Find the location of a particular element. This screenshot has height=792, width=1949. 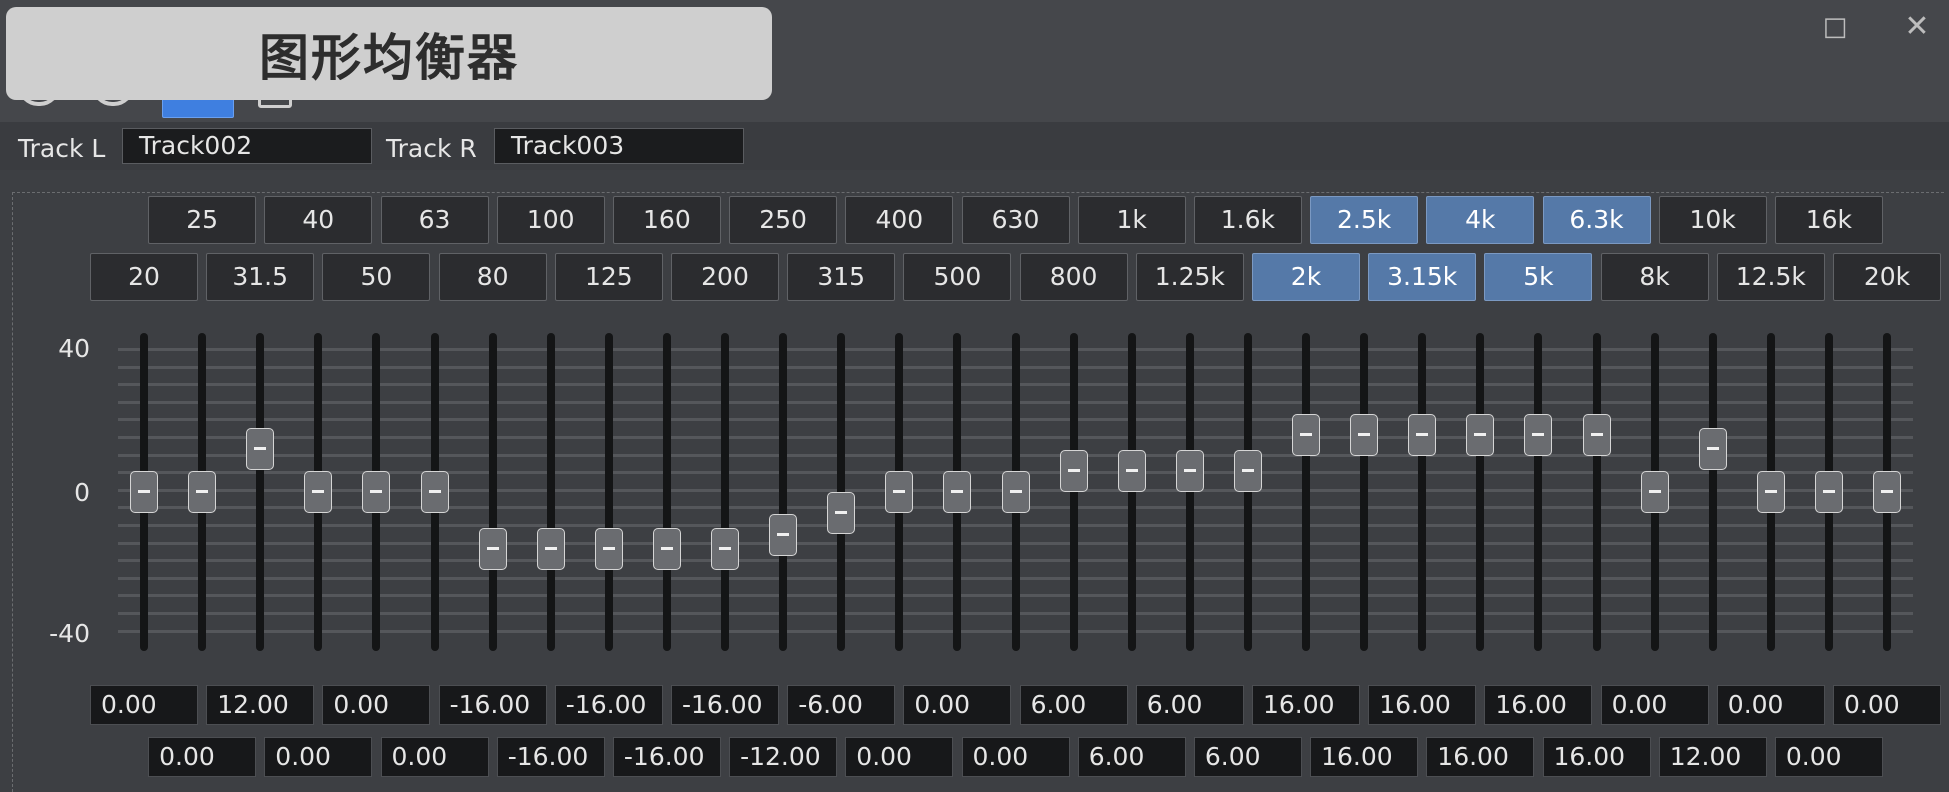

freq-button-250: 250 is located at coordinates (783, 220).